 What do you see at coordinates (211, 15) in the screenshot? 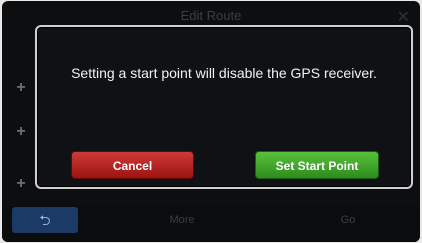
I see `screen-title: Edit Route` at bounding box center [211, 15].